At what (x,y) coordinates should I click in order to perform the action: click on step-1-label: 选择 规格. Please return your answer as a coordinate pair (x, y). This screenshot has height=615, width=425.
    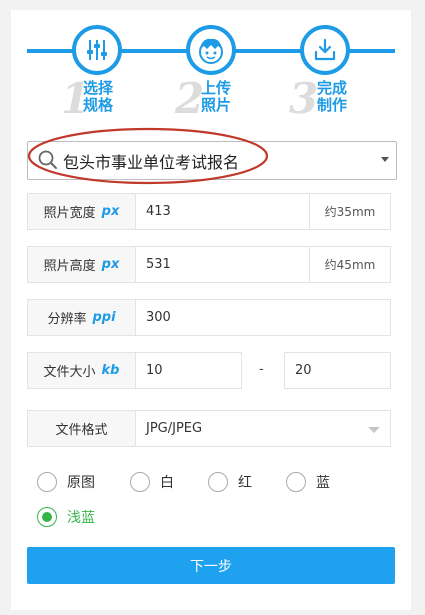
    Looking at the image, I should click on (103, 97).